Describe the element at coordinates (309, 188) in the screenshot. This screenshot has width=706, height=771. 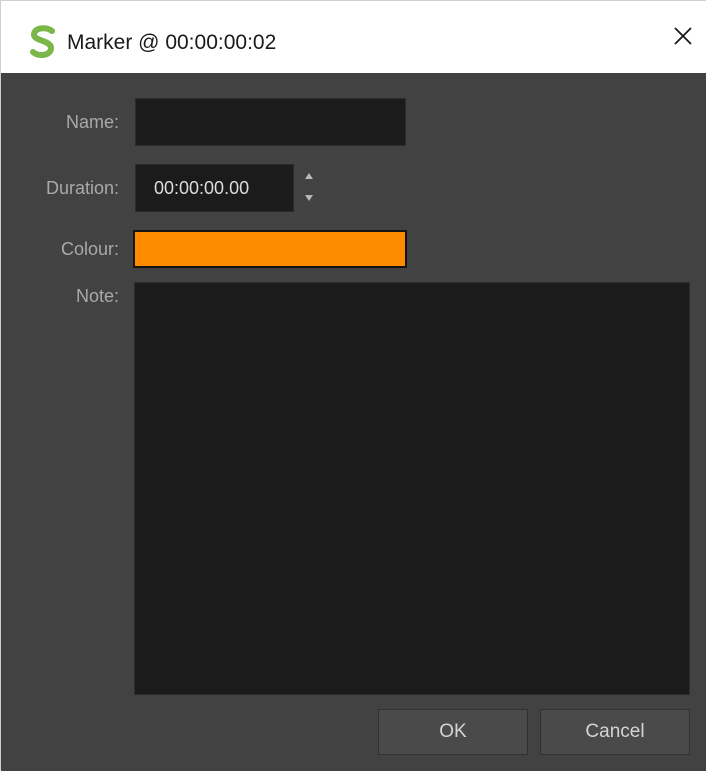
I see `duration-spinner` at that location.